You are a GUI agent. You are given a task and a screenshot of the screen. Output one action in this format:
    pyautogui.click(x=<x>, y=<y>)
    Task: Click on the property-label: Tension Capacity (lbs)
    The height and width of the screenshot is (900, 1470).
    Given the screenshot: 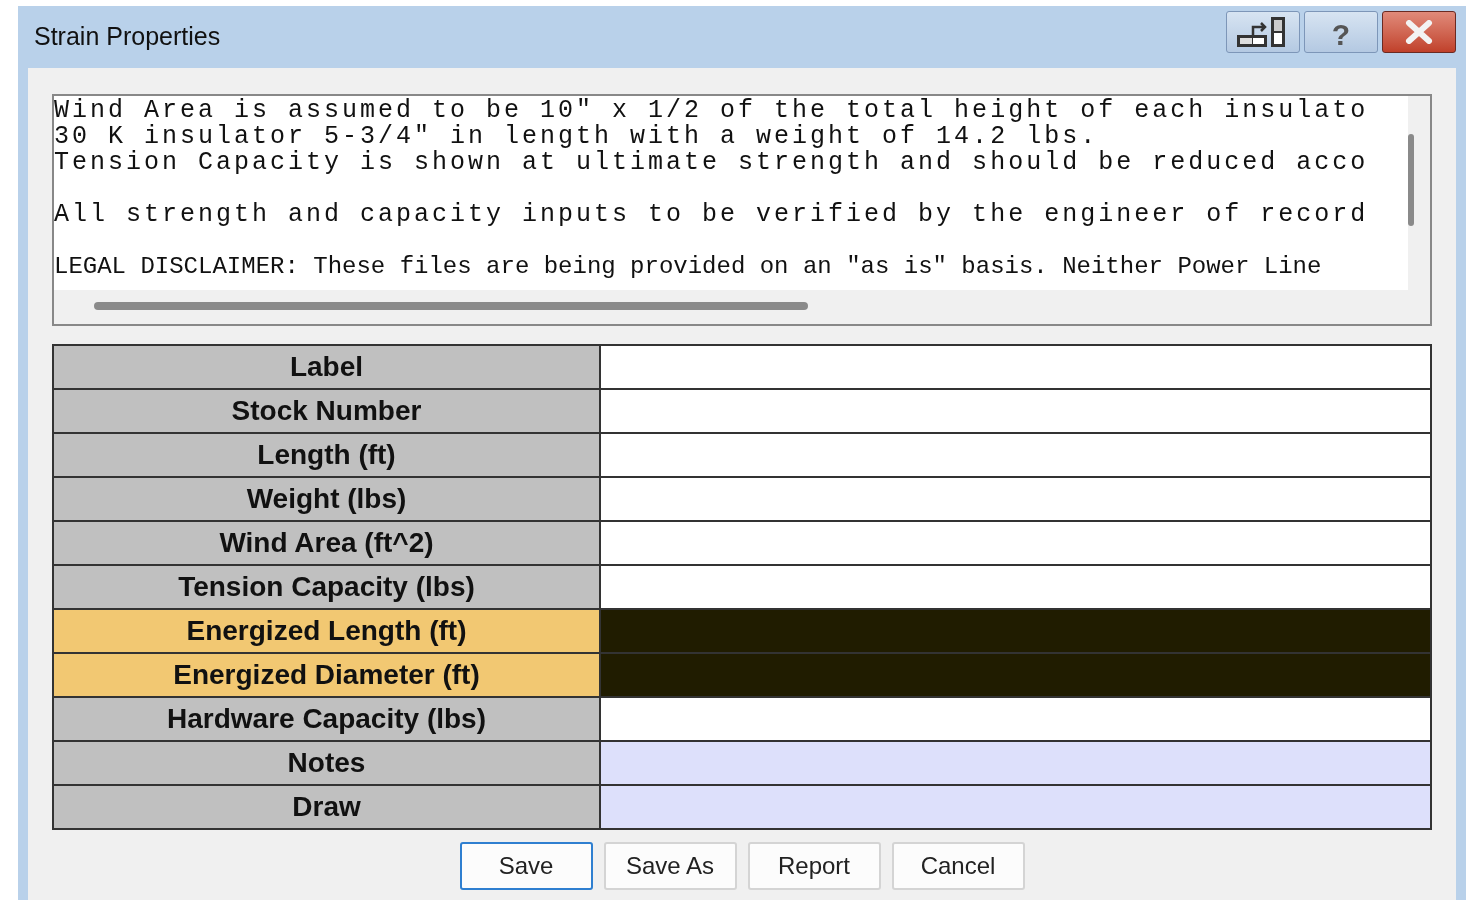 What is the action you would take?
    pyautogui.click(x=326, y=587)
    